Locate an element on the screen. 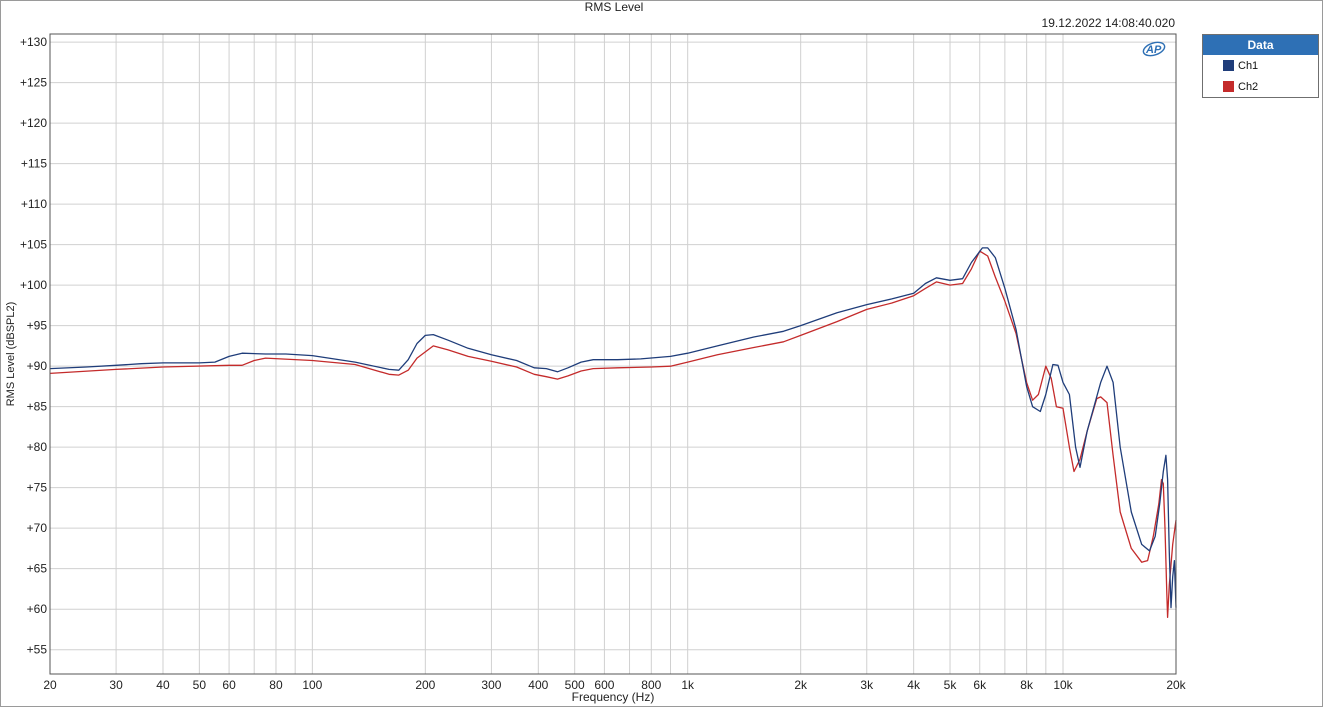 This screenshot has height=707, width=1323. legend-swatch-ch1 is located at coordinates (1228, 65).